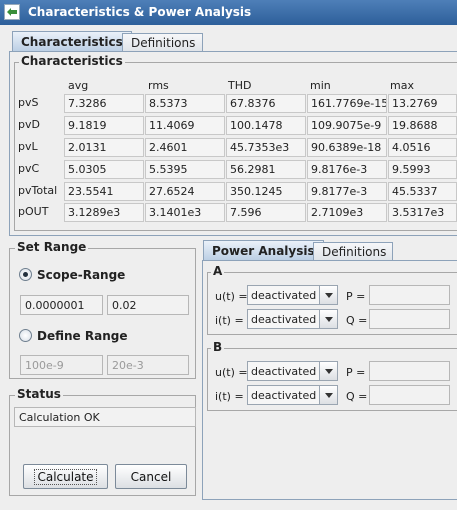 Image resolution: width=457 pixels, height=510 pixels. I want to click on define-range-radio, so click(25, 335).